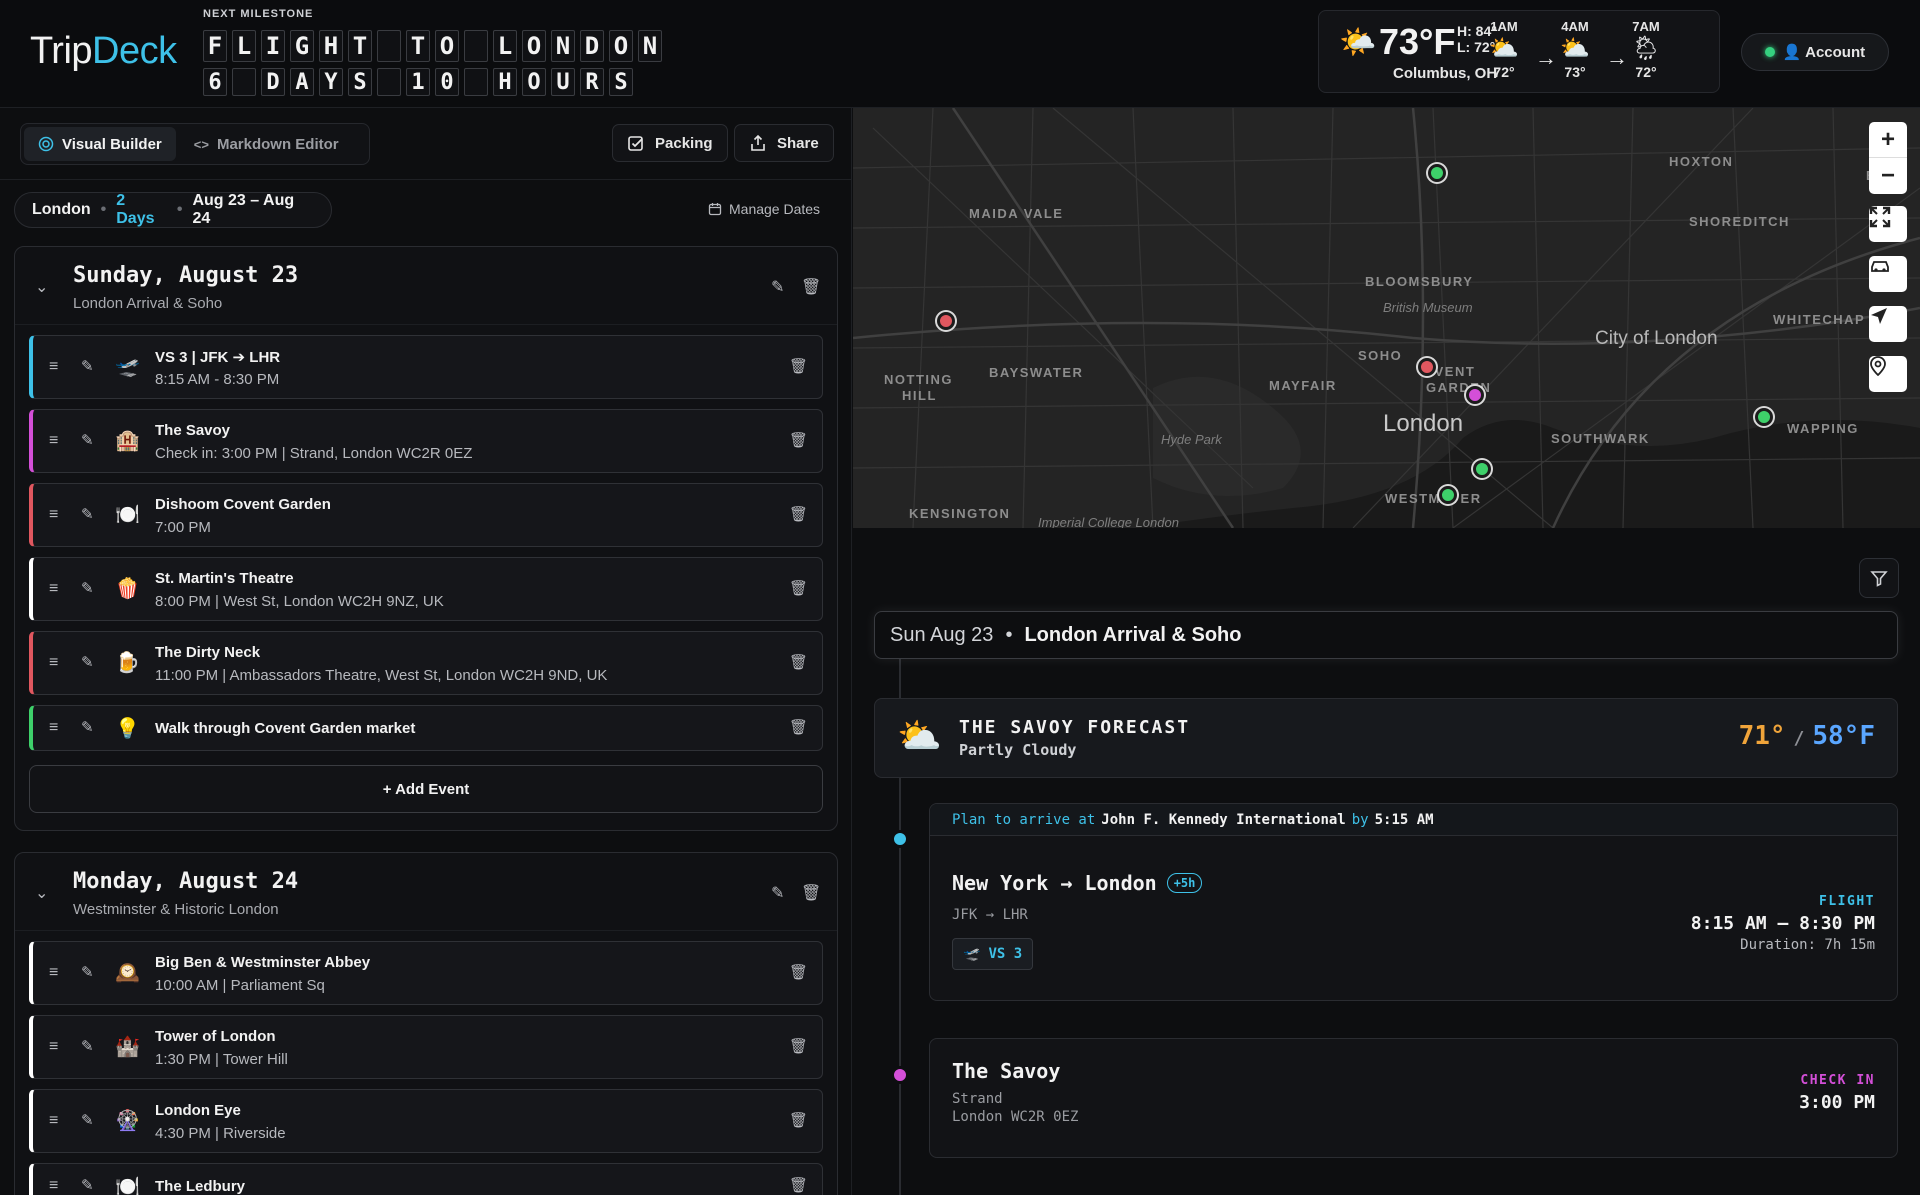 The image size is (1920, 1195). I want to click on event-details: 10:00 AM | Parliament Sq, so click(240, 985).